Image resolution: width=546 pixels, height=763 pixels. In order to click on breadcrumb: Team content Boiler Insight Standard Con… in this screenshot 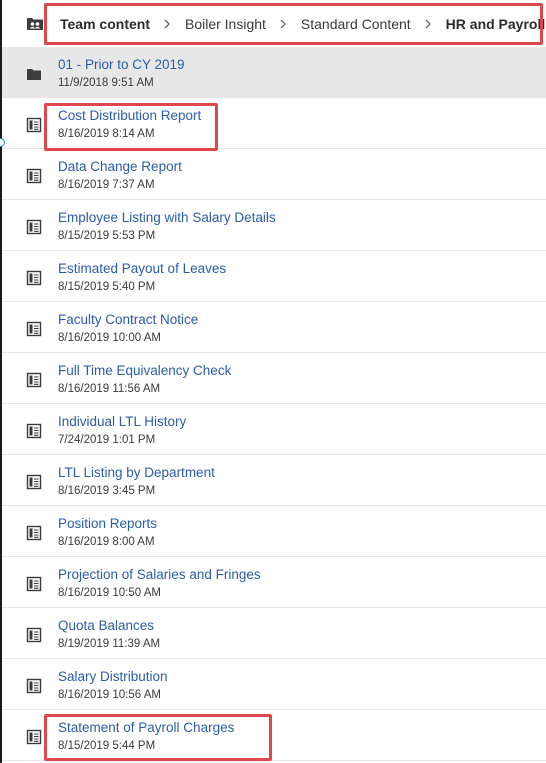, I will do `click(274, 24)`.